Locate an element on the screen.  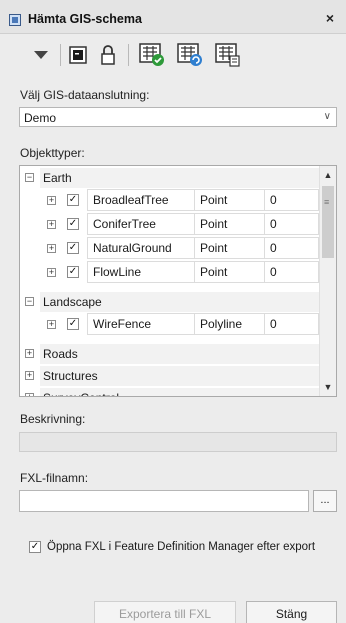
export-fxl-button: Exportera till FXL is located at coordinates (165, 612).